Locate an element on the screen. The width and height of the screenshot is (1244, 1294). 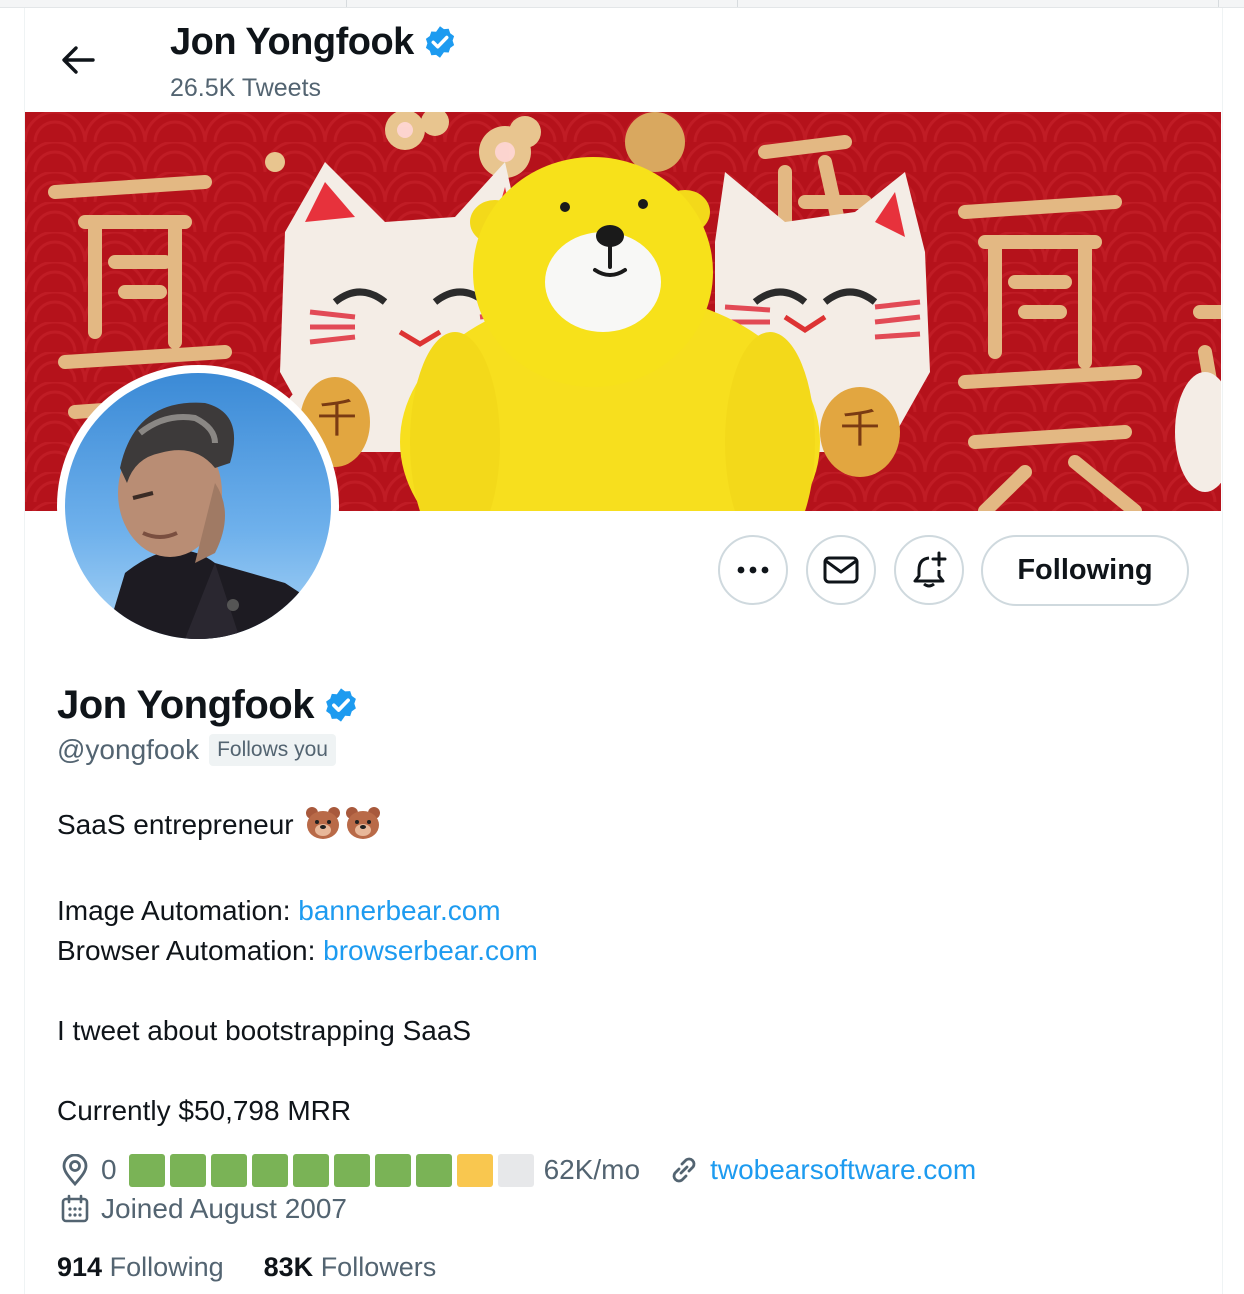
following-button: Following is located at coordinates (1085, 570).